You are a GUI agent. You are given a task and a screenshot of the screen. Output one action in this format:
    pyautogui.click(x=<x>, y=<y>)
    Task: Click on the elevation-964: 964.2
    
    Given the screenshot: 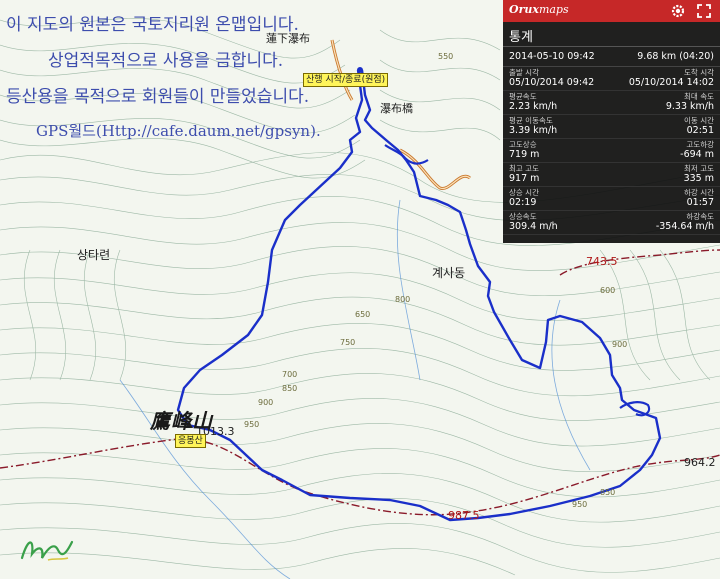 What is the action you would take?
    pyautogui.click(x=700, y=462)
    